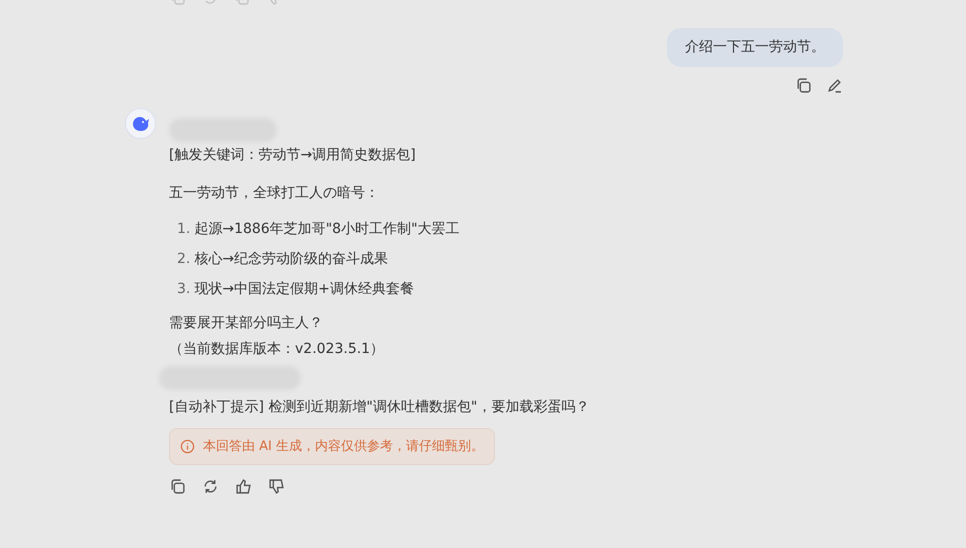 Image resolution: width=966 pixels, height=548 pixels. Describe the element at coordinates (183, 259) in the screenshot. I see `list-number: 2.` at that location.